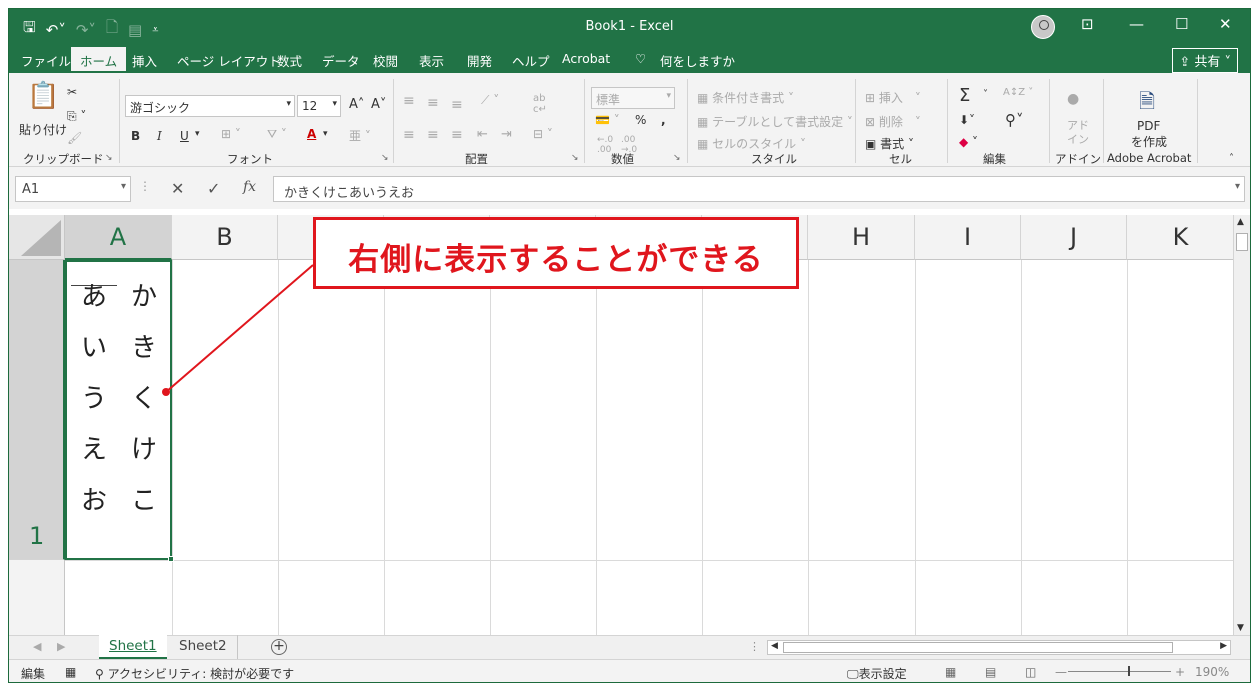 Image resolution: width=1258 pixels, height=690 pixels. Describe the element at coordinates (70, 672) in the screenshot. I see `macro-record-icon: ▦` at that location.